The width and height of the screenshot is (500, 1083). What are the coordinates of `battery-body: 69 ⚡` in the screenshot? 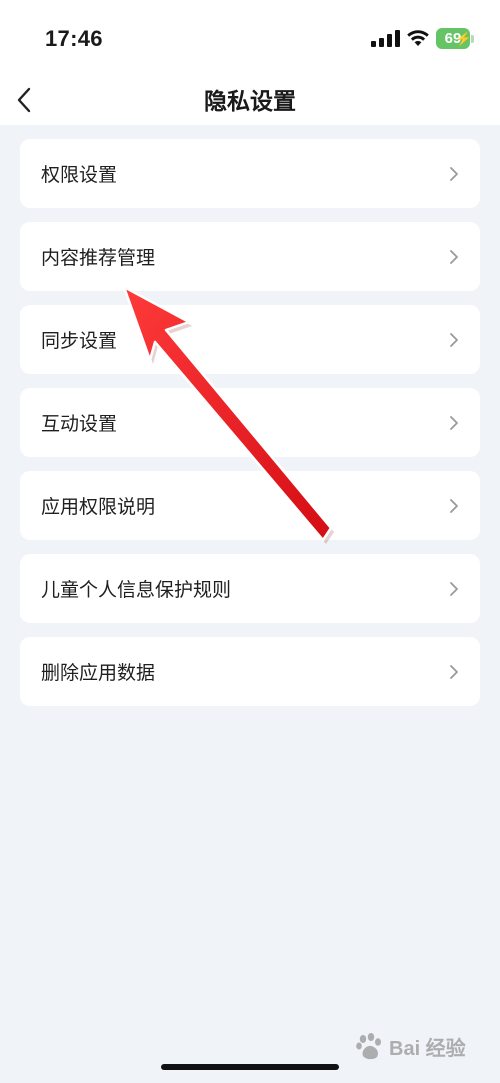 It's located at (454, 38).